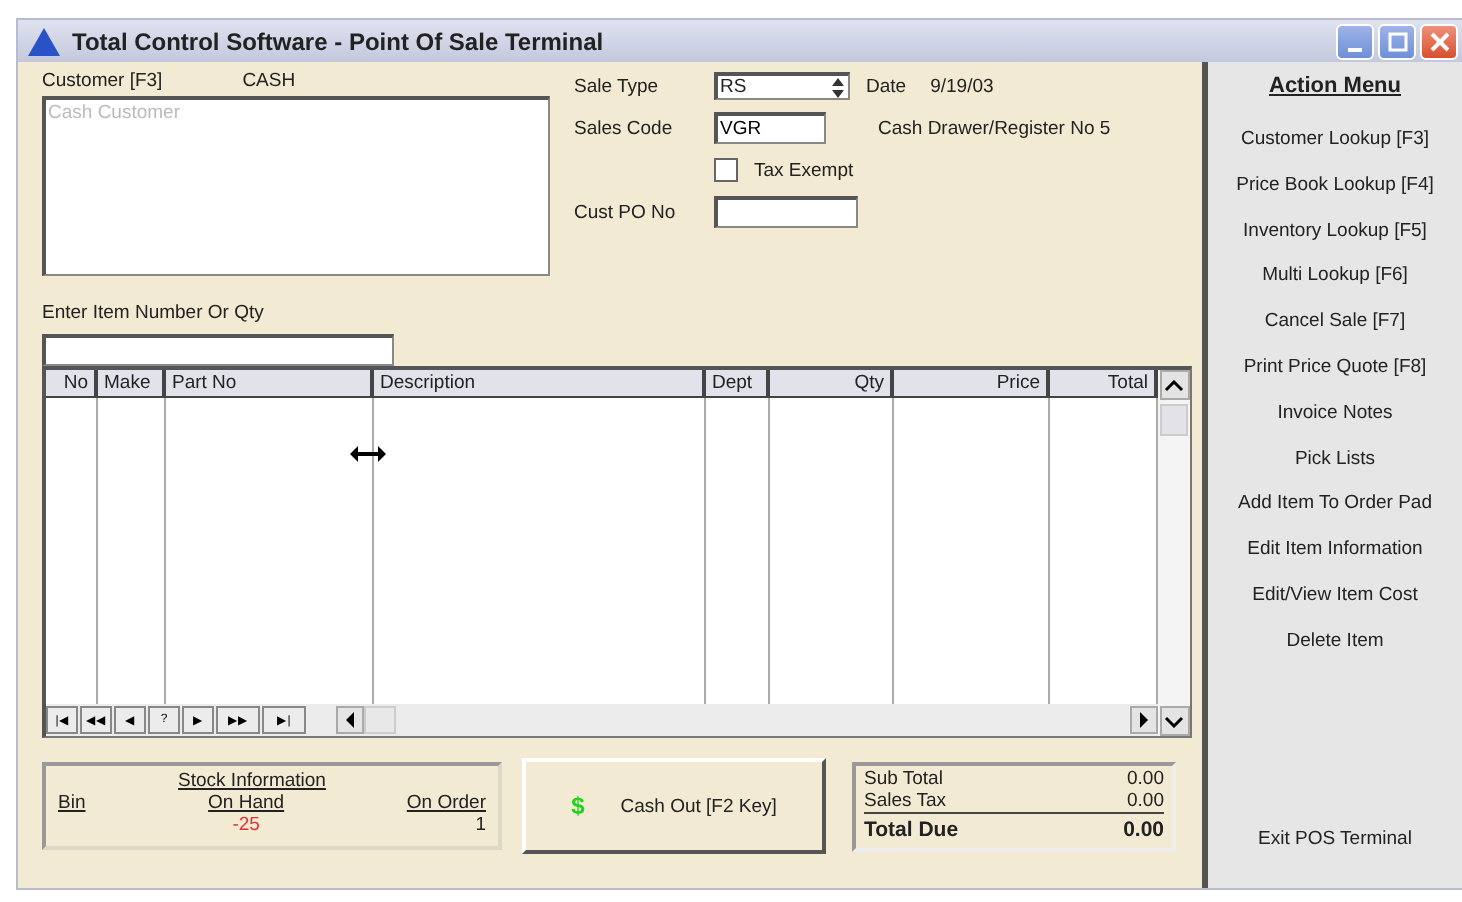 This screenshot has height=902, width=1462. I want to click on on-order-value: 1, so click(480, 825).